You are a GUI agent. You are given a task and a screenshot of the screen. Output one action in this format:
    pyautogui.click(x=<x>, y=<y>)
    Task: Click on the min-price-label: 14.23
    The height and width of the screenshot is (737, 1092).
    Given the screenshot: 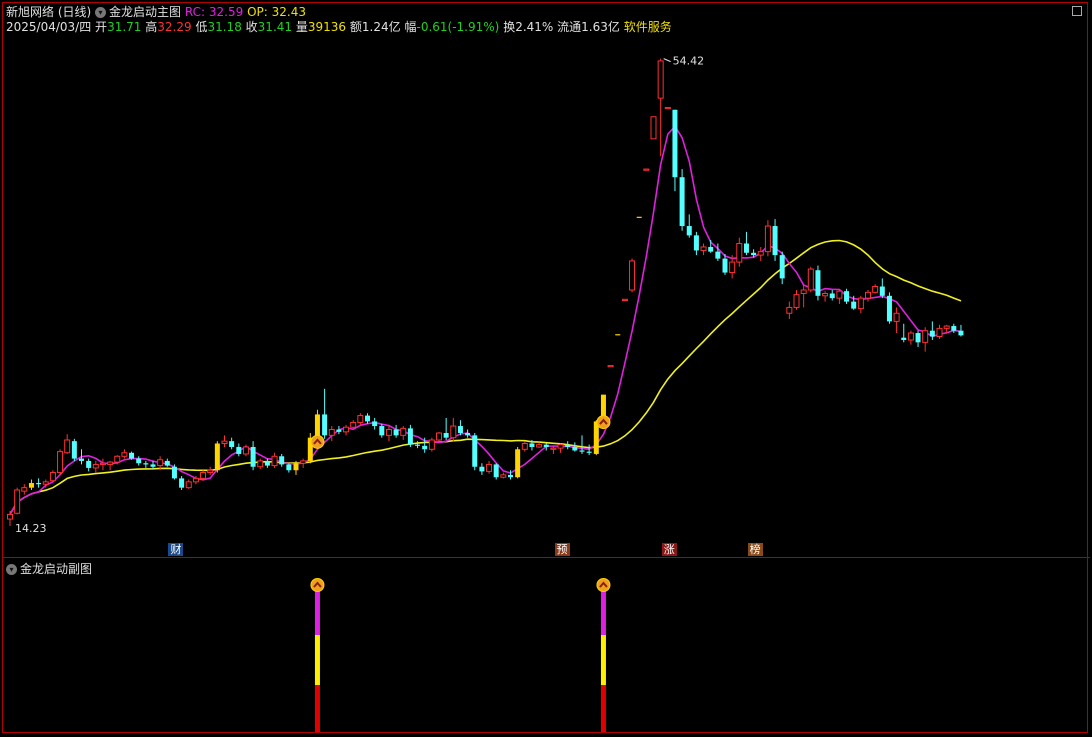 What is the action you would take?
    pyautogui.click(x=31, y=528)
    